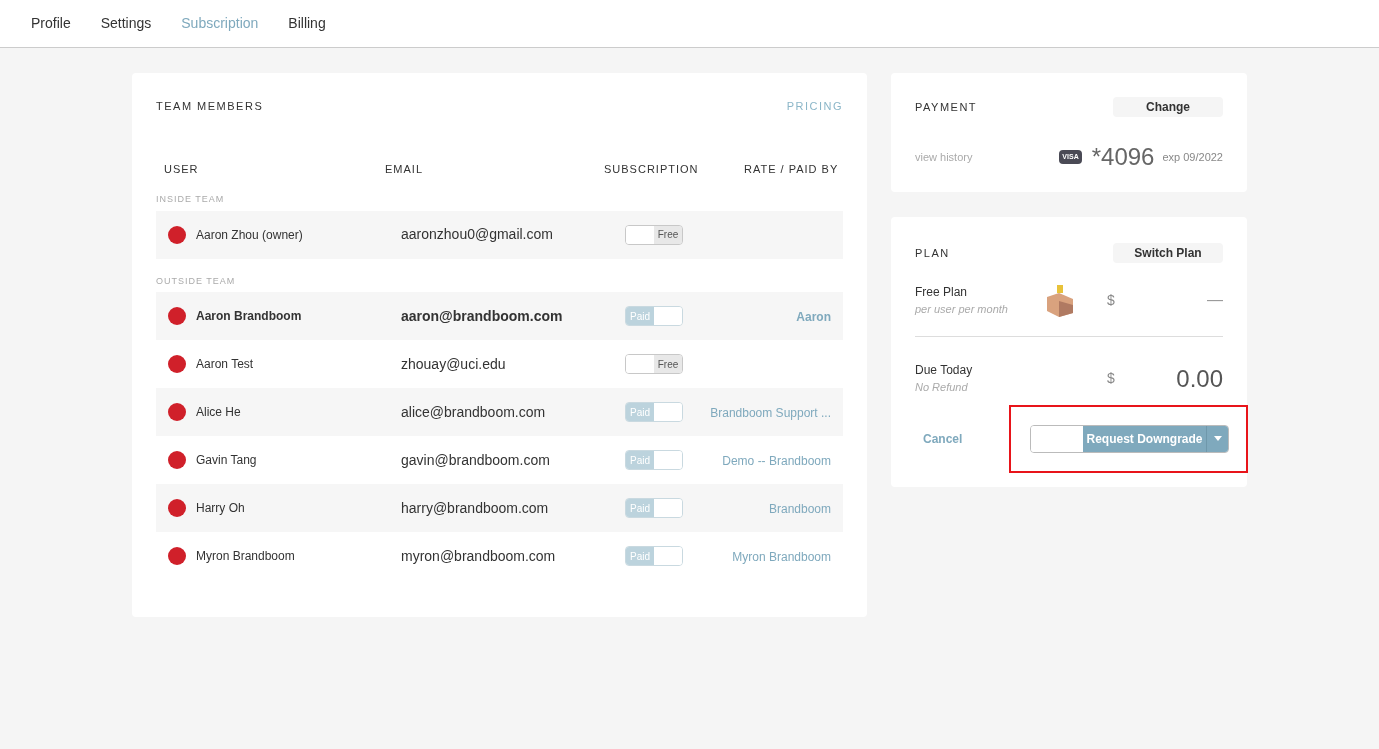  Describe the element at coordinates (476, 460) in the screenshot. I see `user-email: gavin@brandboom.com` at that location.